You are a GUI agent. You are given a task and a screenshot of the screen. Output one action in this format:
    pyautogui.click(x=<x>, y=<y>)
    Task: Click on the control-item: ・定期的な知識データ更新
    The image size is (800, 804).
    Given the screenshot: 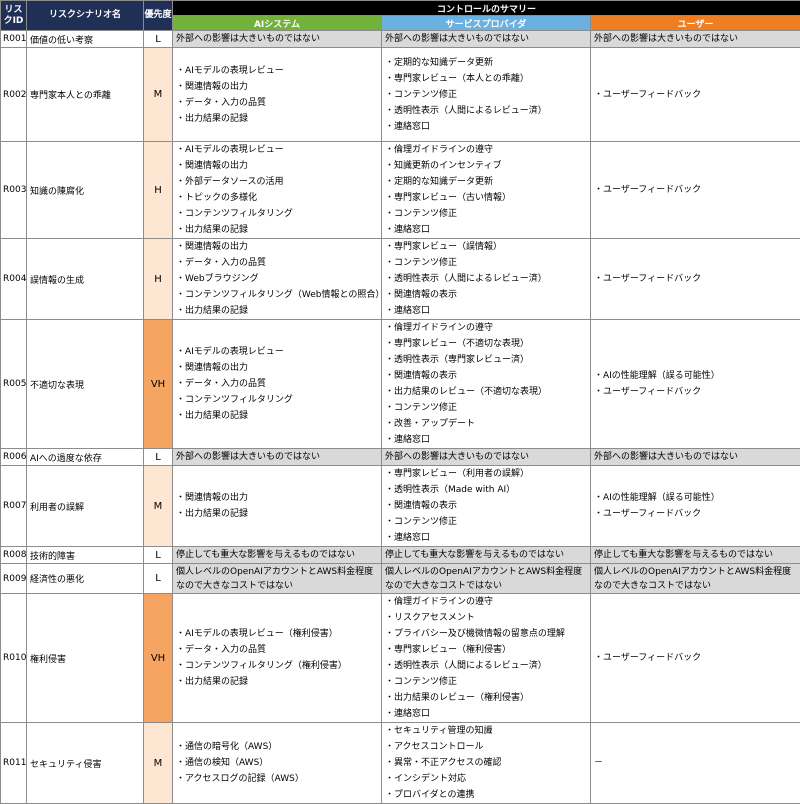 What is the action you would take?
    pyautogui.click(x=486, y=63)
    